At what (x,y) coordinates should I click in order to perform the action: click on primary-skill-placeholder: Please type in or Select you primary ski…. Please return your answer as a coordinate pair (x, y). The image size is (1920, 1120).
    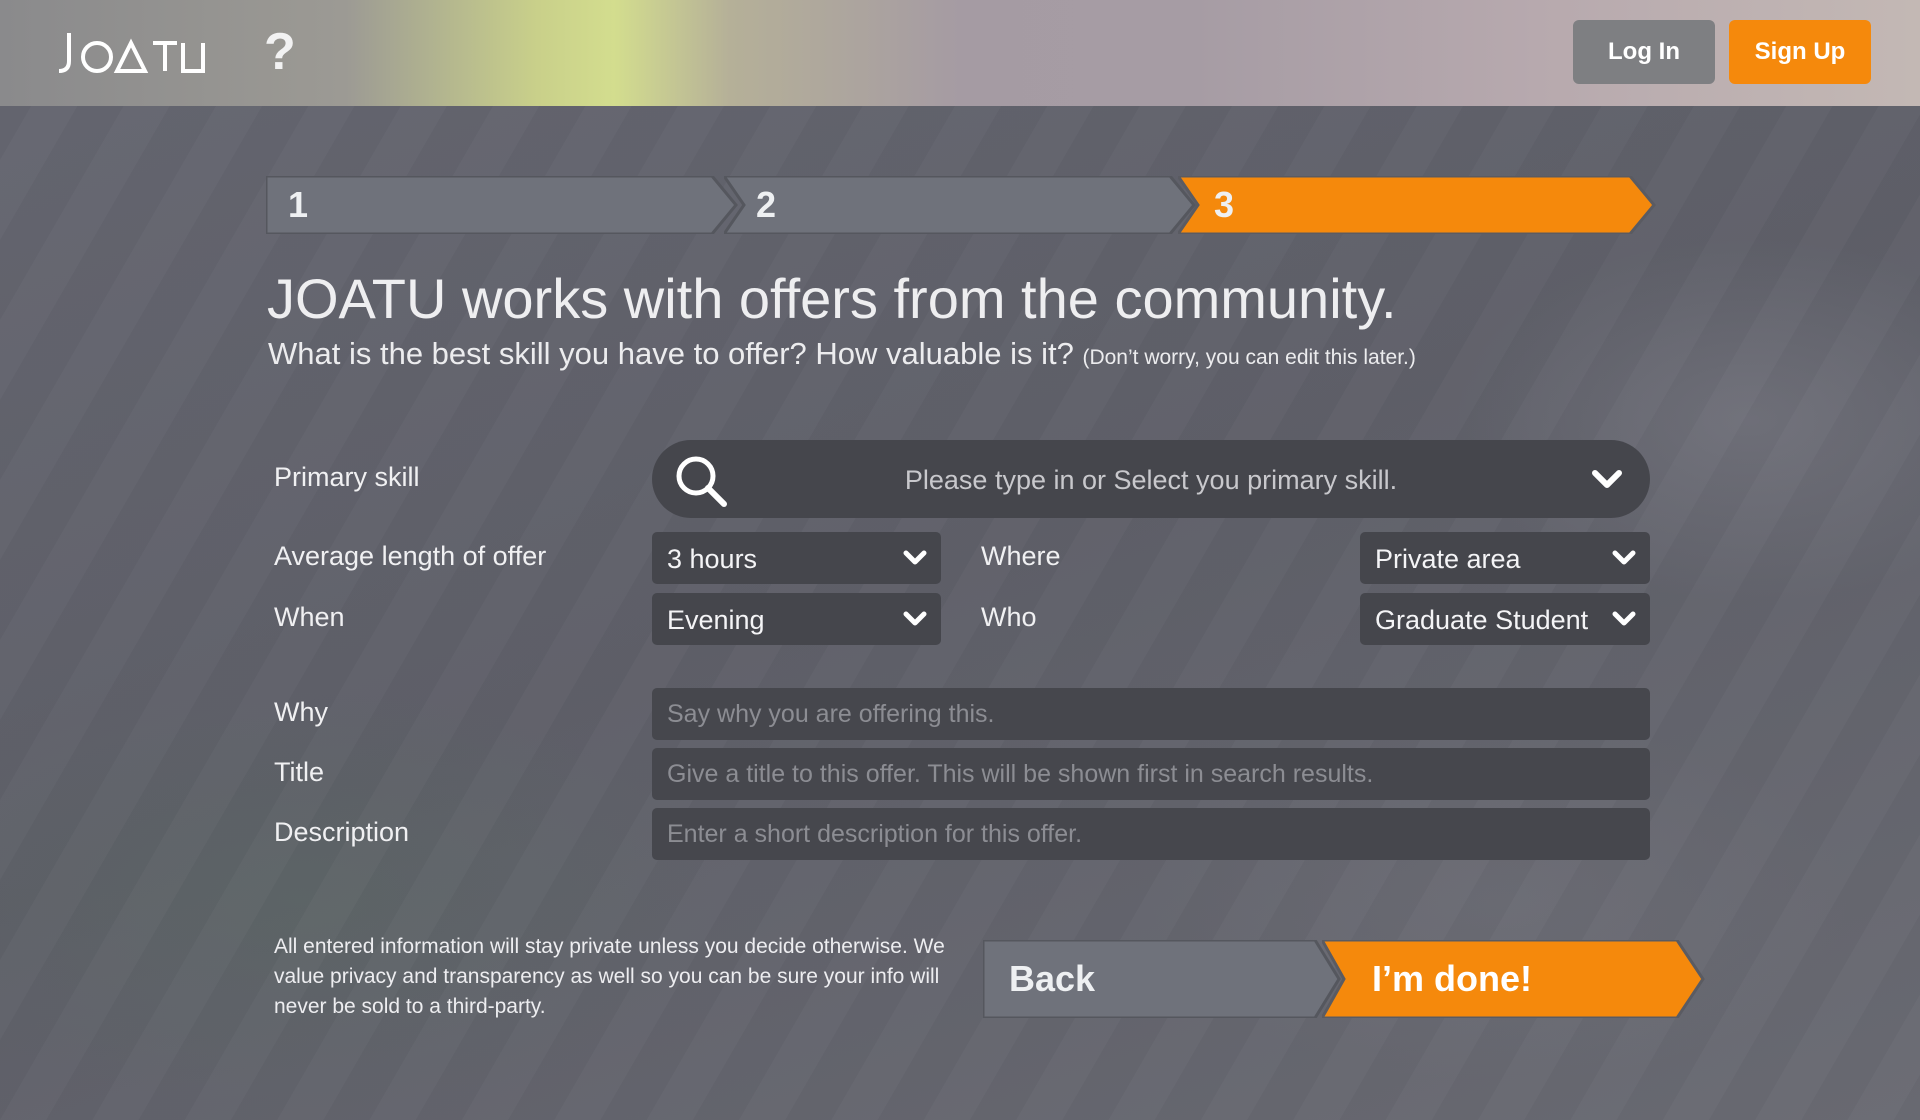
    Looking at the image, I should click on (1151, 480).